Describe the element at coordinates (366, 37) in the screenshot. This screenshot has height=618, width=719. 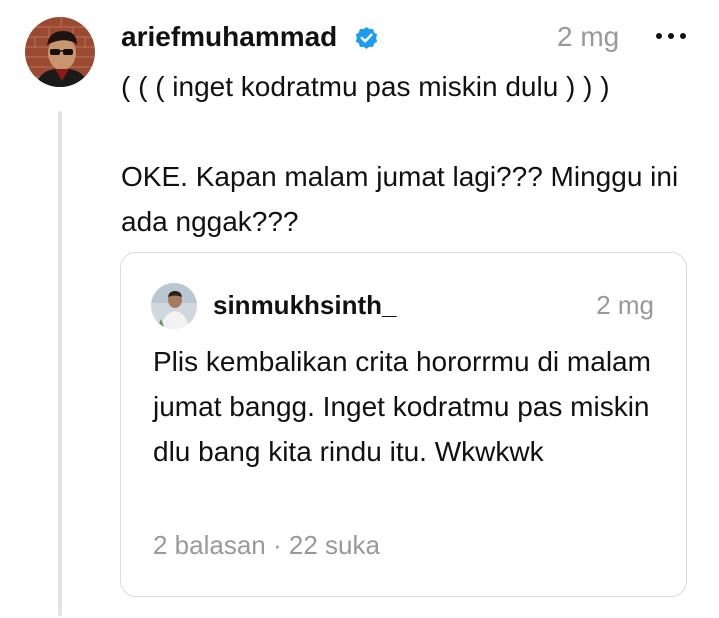
I see `verified-badge-icon` at that location.